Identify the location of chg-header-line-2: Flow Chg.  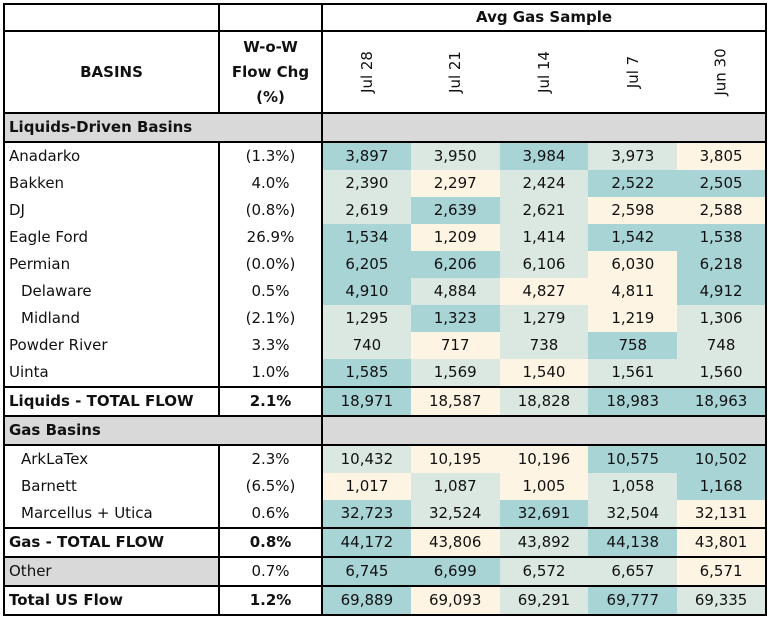
(270, 71).